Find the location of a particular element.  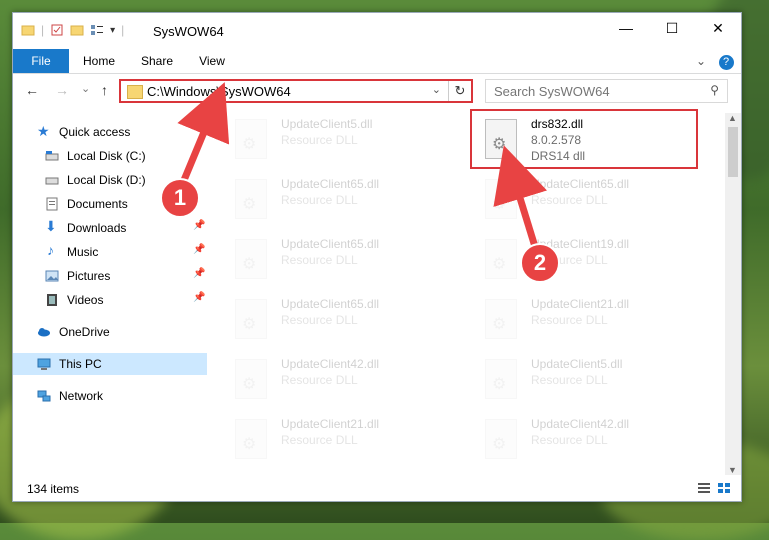

callout-badge-1: 1 is located at coordinates (180, 198).